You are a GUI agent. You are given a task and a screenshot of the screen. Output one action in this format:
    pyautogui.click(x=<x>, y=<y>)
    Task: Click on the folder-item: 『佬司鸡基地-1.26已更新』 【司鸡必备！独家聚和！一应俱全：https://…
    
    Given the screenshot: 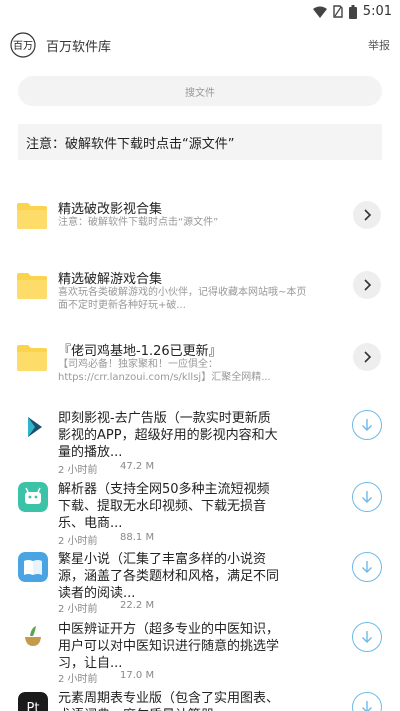 What is the action you would take?
    pyautogui.click(x=200, y=362)
    